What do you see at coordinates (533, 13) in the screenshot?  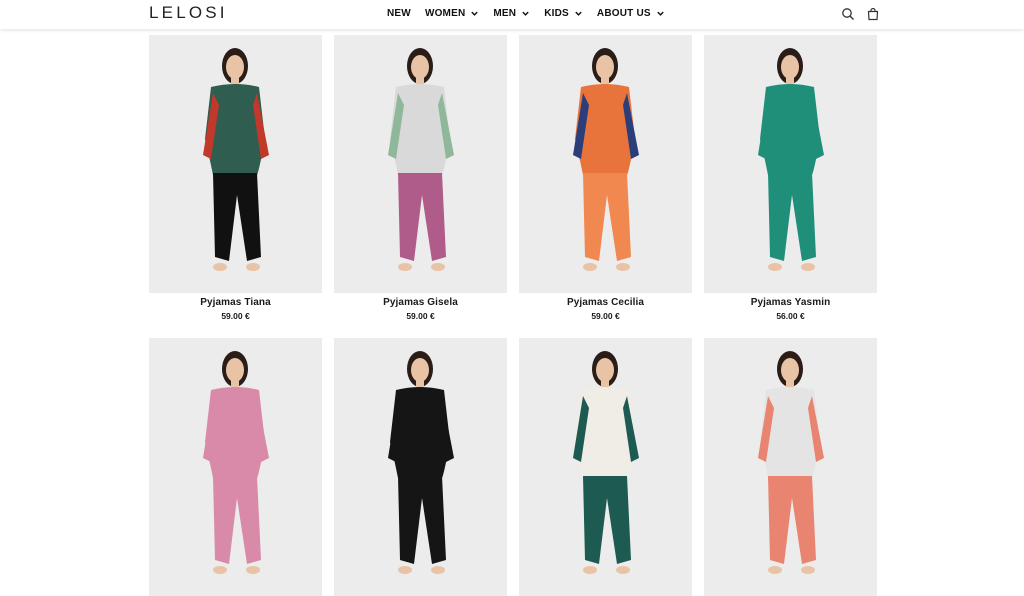 I see `main-nav: NEW WOMEN MEN KIDS ABOUT US` at bounding box center [533, 13].